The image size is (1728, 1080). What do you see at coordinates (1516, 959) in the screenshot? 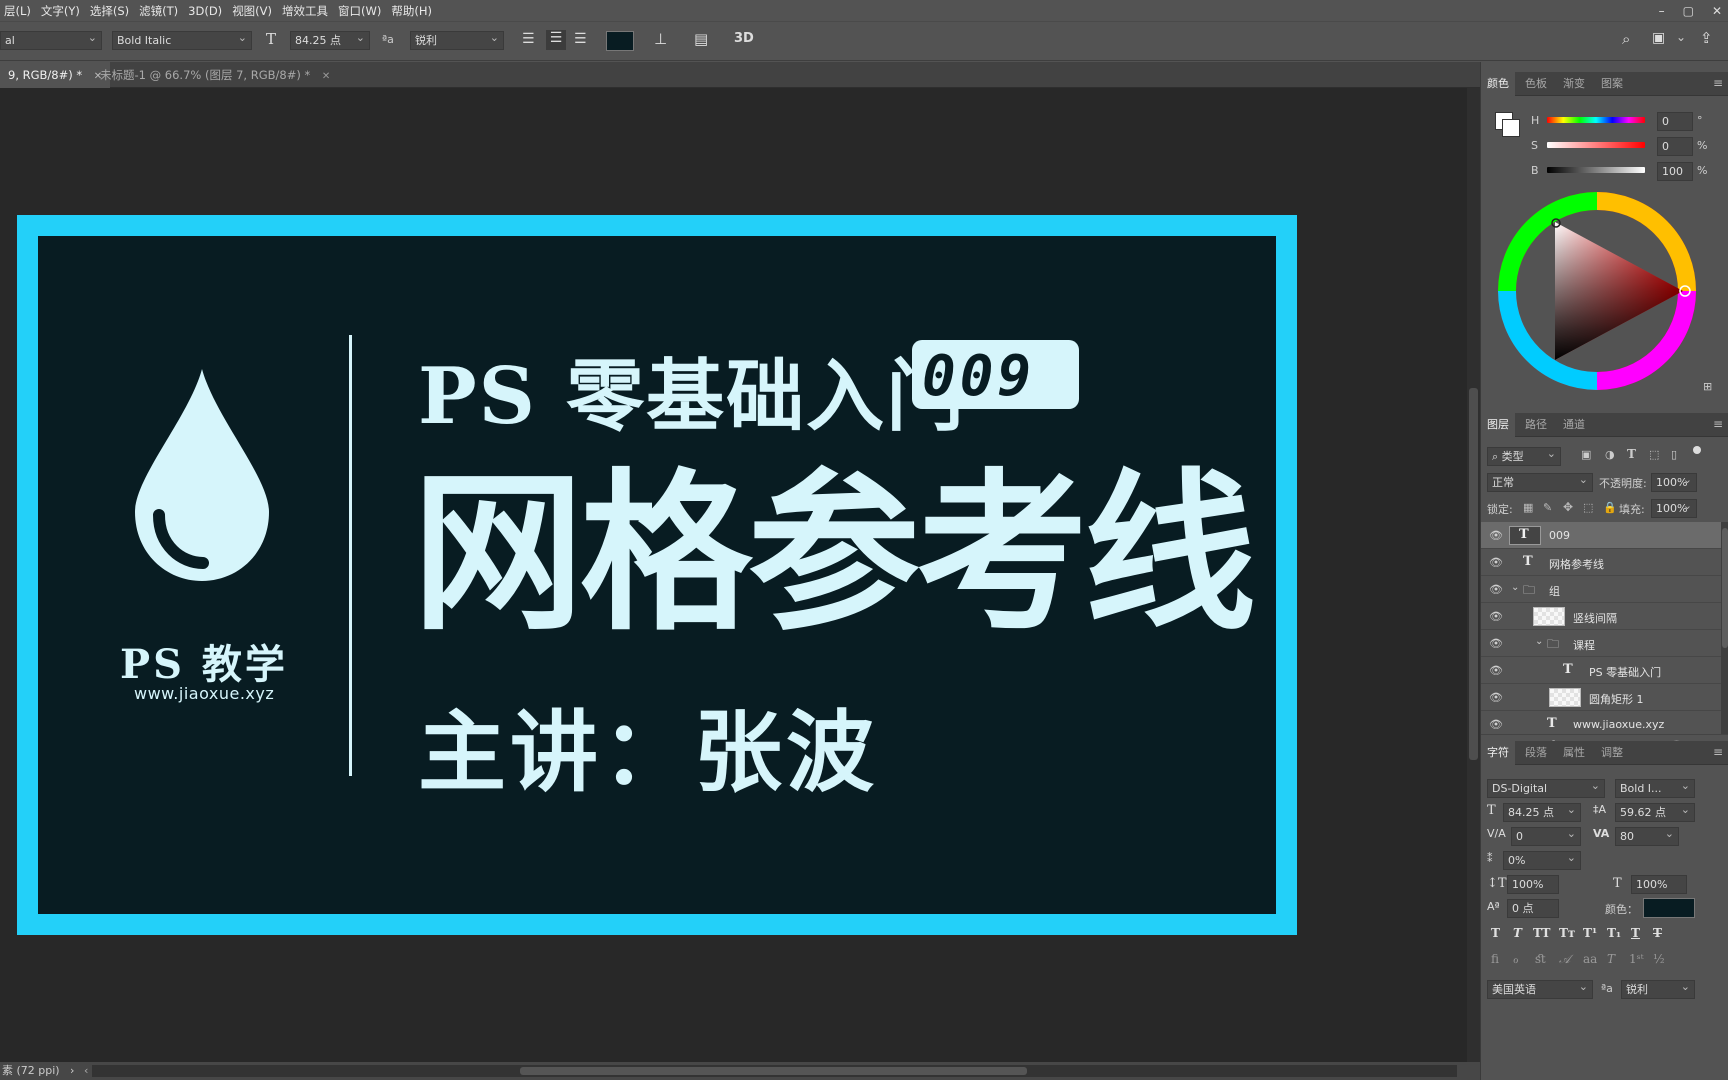
I see `old-style-icon: ℴ` at bounding box center [1516, 959].